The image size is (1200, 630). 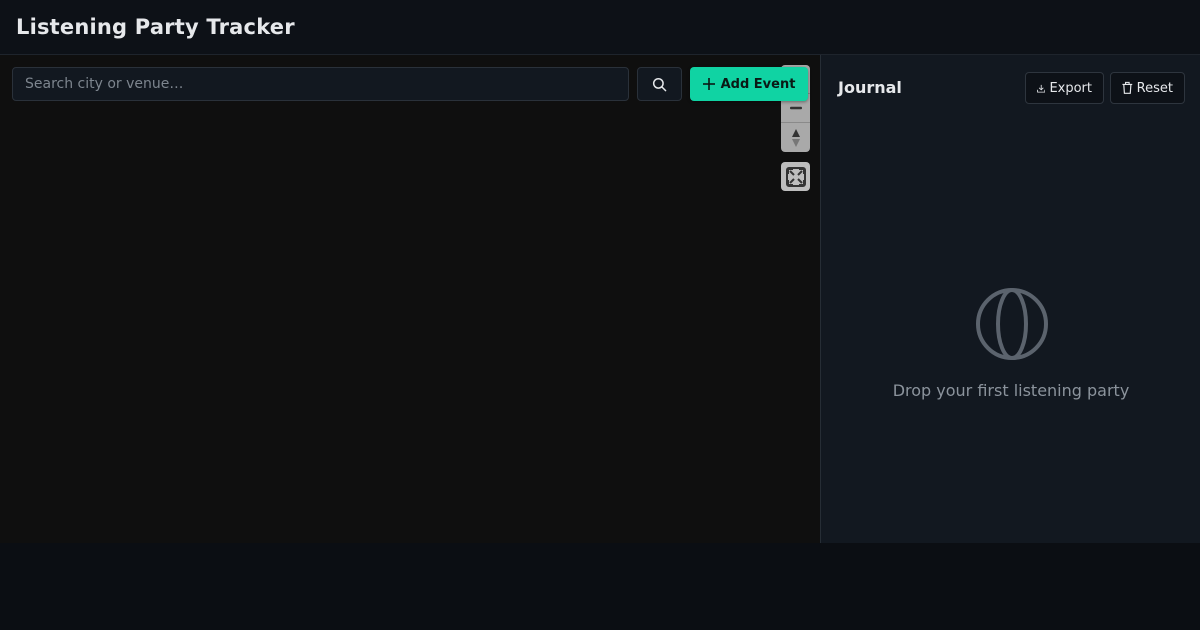 What do you see at coordinates (758, 84) in the screenshot?
I see `add-event-label: Add Event` at bounding box center [758, 84].